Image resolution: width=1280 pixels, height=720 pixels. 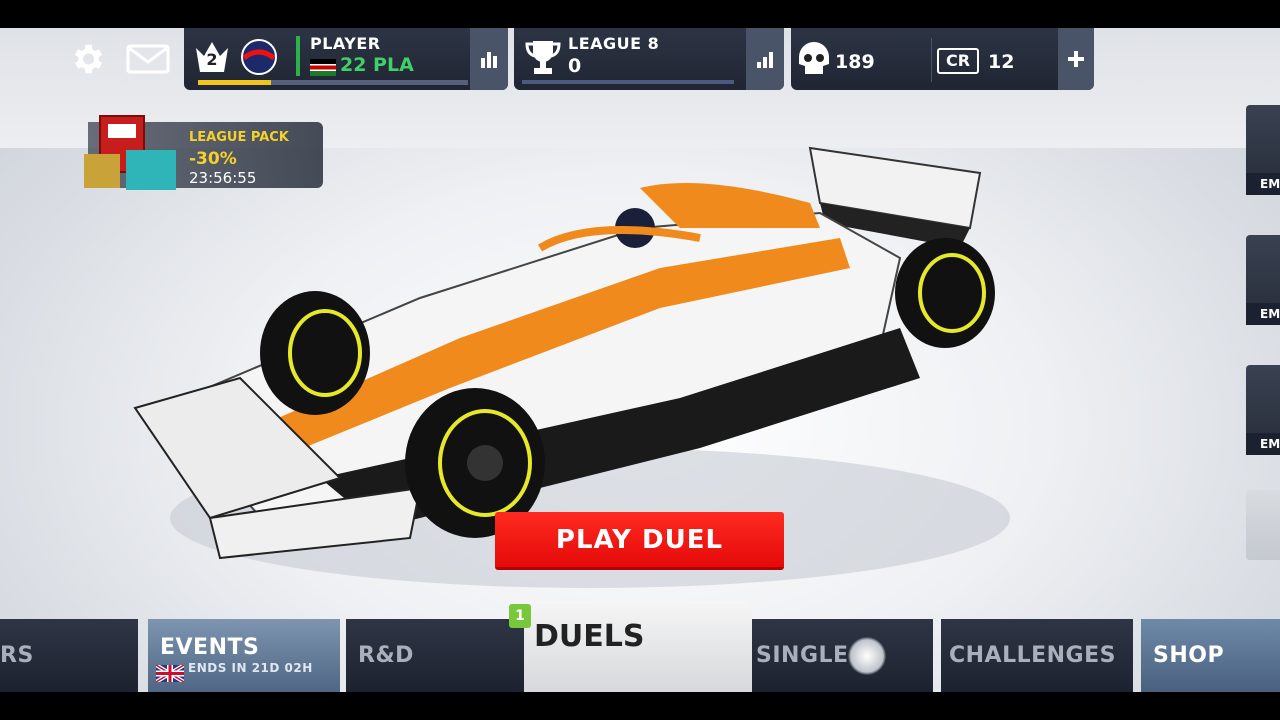 I want to click on trophy-icon, so click(x=543, y=57).